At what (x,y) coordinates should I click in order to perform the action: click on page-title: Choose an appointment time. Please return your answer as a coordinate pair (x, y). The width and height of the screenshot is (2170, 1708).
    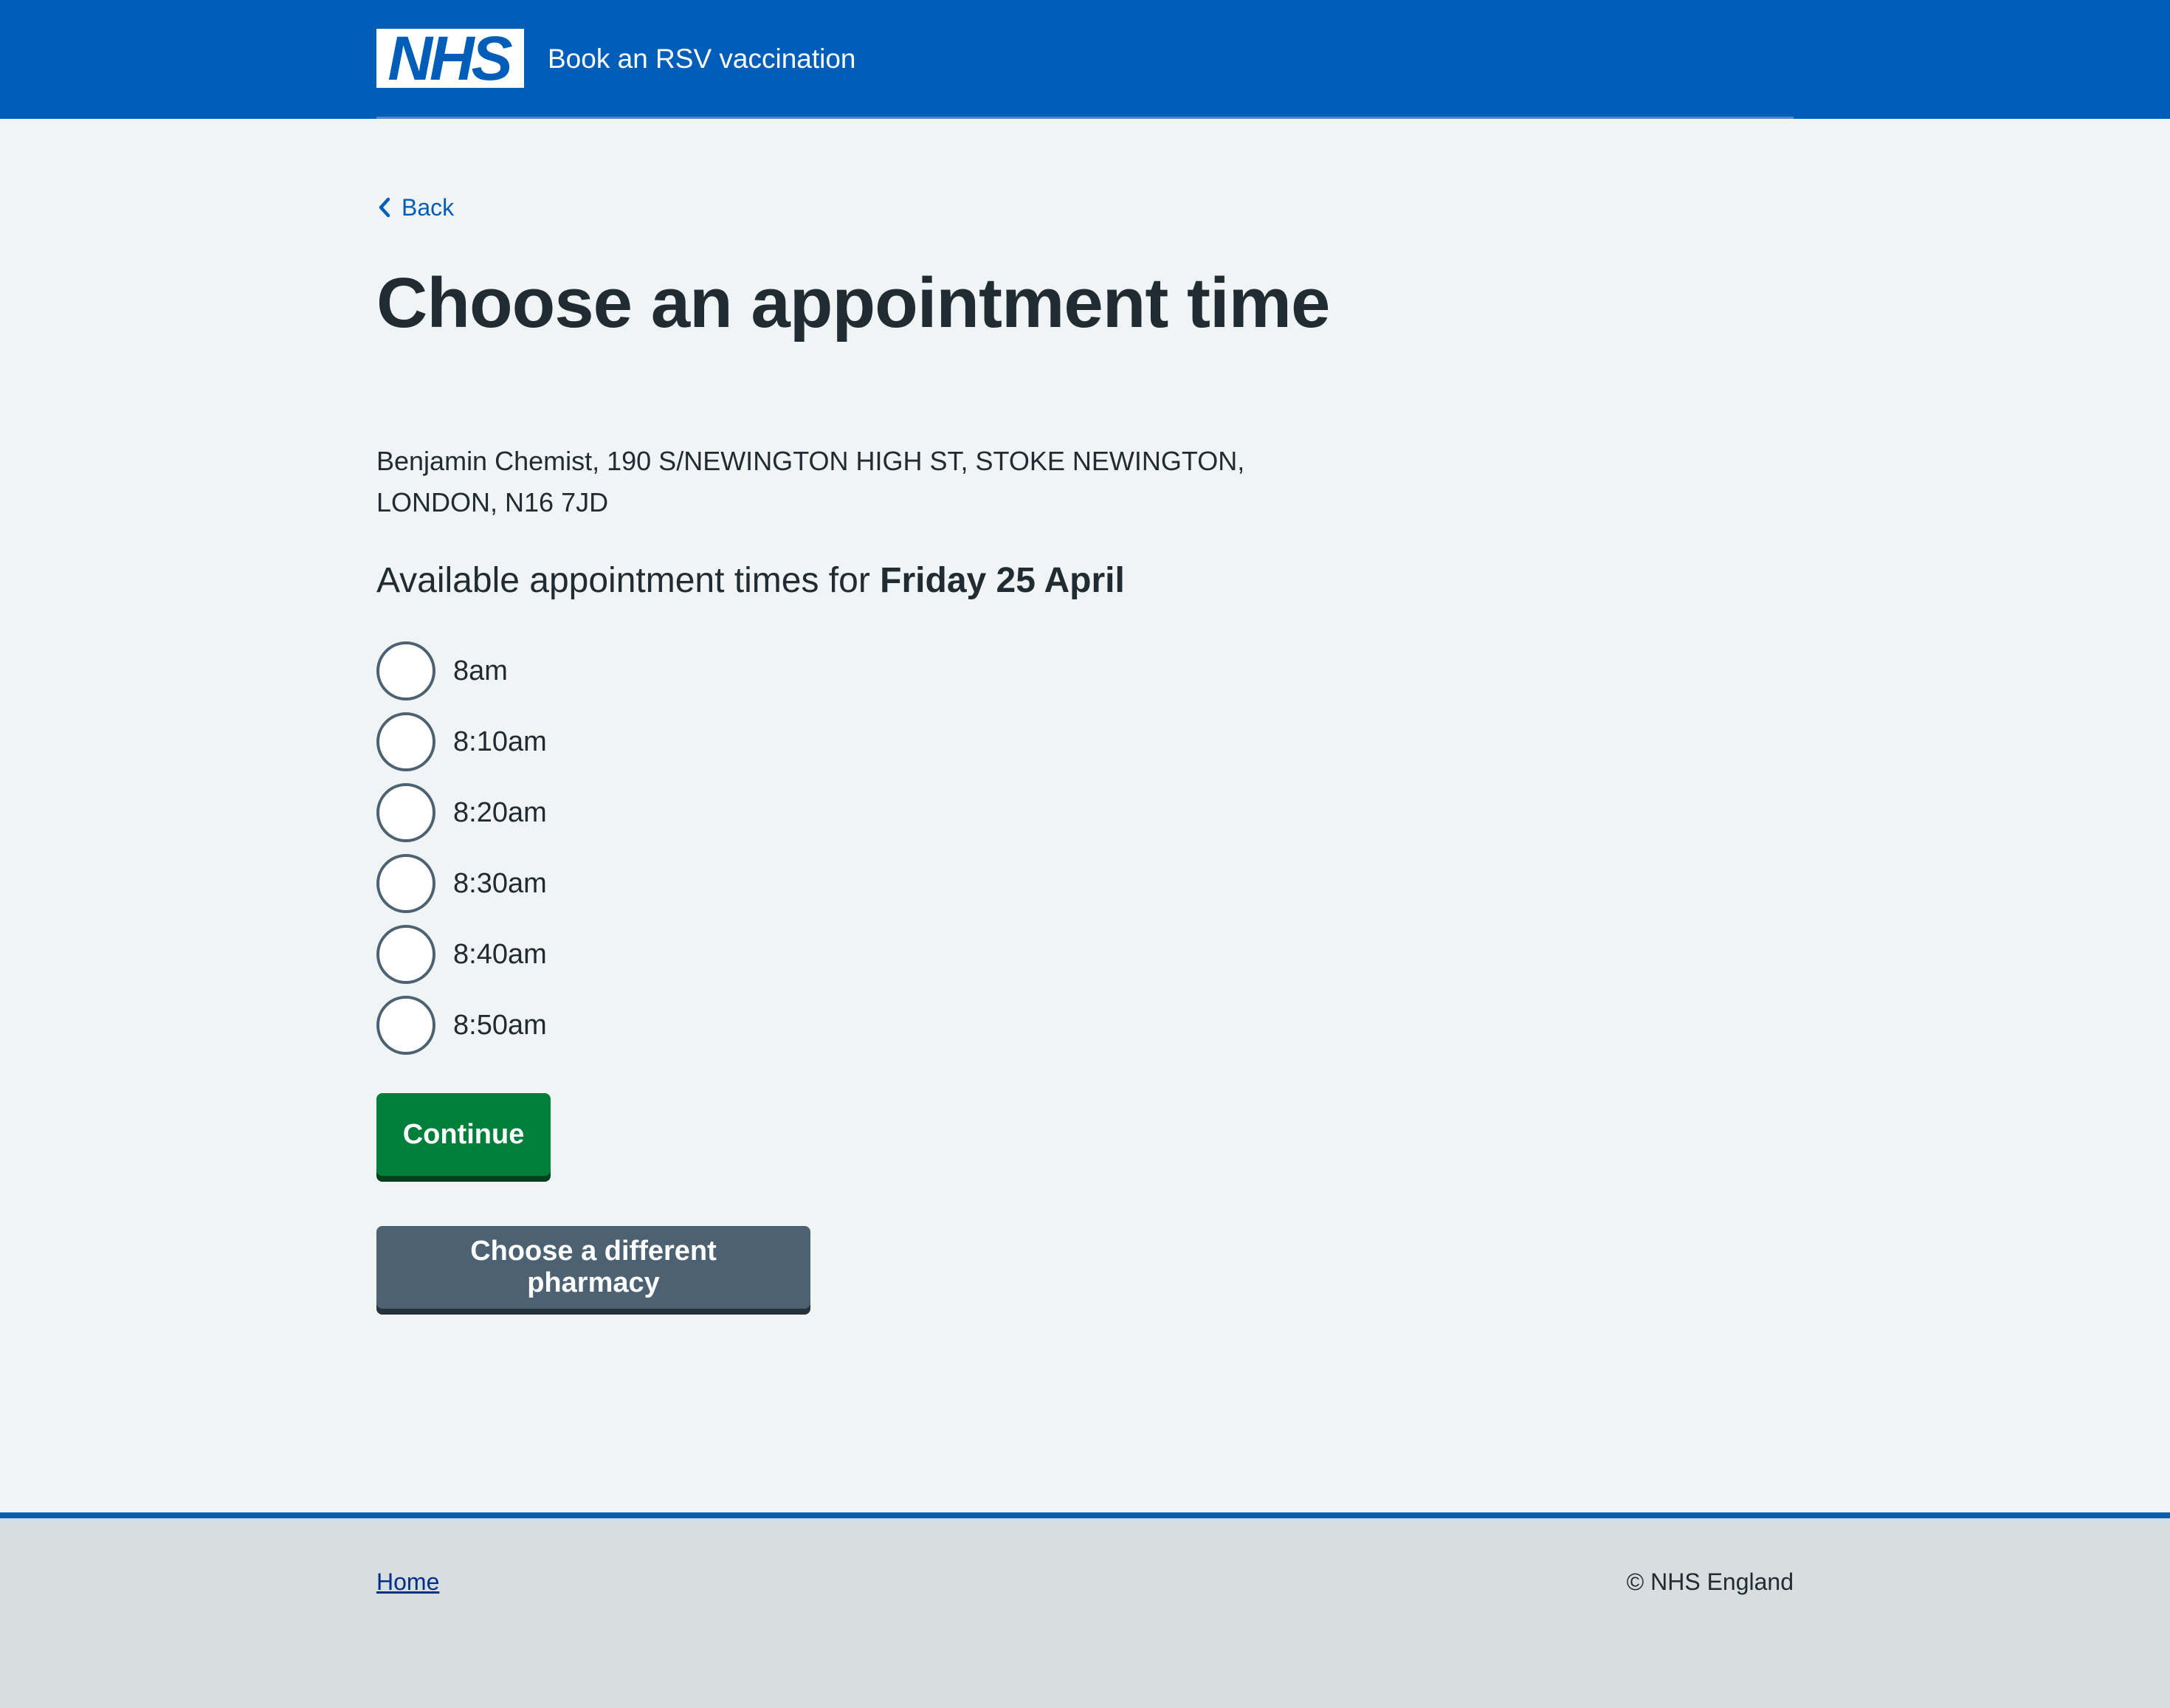
    Looking at the image, I should click on (853, 303).